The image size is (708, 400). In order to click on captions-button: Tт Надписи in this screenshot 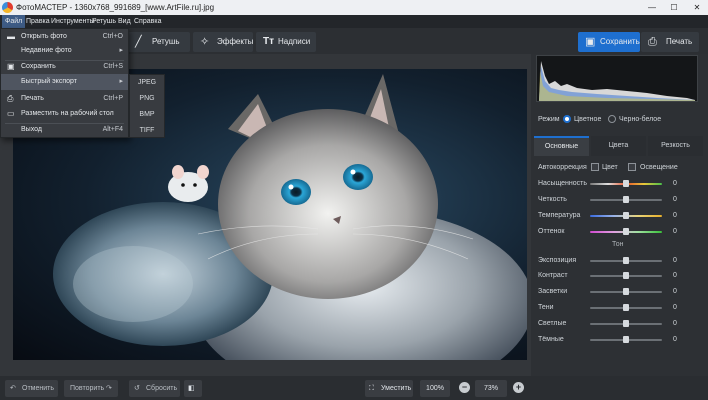, I will do `click(286, 42)`.